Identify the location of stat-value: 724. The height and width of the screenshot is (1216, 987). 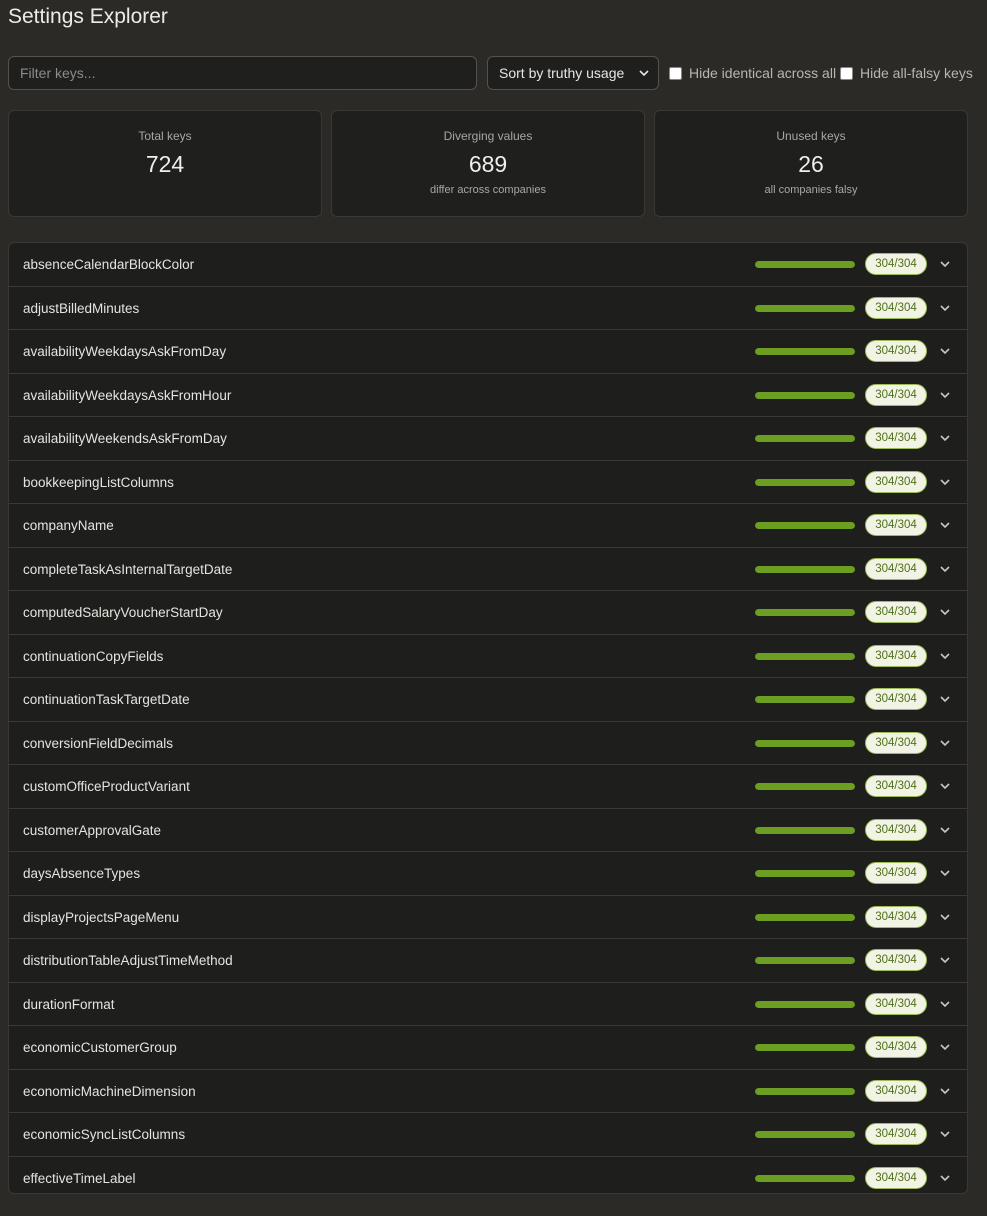
(165, 164).